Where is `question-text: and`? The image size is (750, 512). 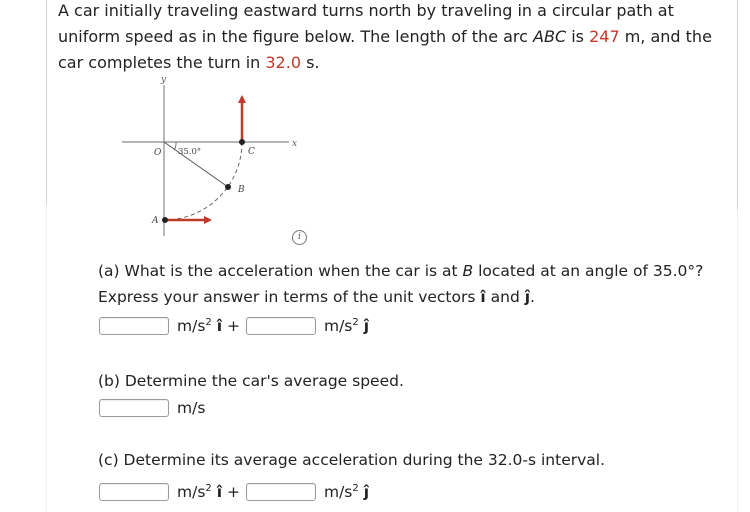 question-text: and is located at coordinates (505, 297).